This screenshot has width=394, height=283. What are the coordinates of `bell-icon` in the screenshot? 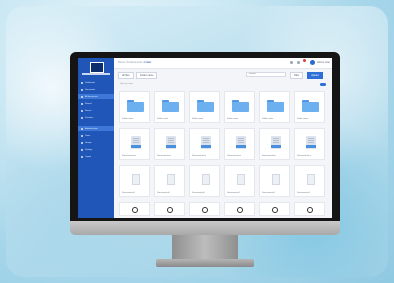 It's located at (298, 62).